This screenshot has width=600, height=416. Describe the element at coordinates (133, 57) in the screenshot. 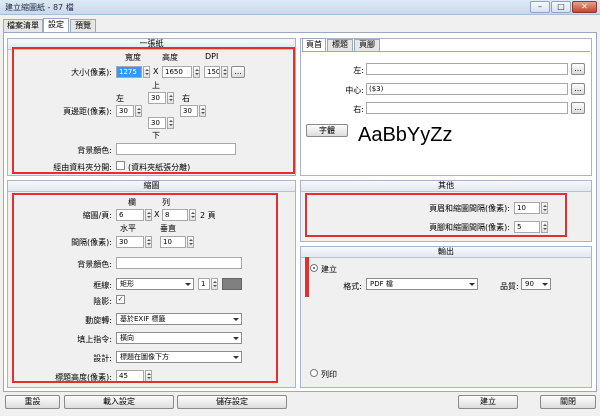

I see `width-label: 寬度` at that location.